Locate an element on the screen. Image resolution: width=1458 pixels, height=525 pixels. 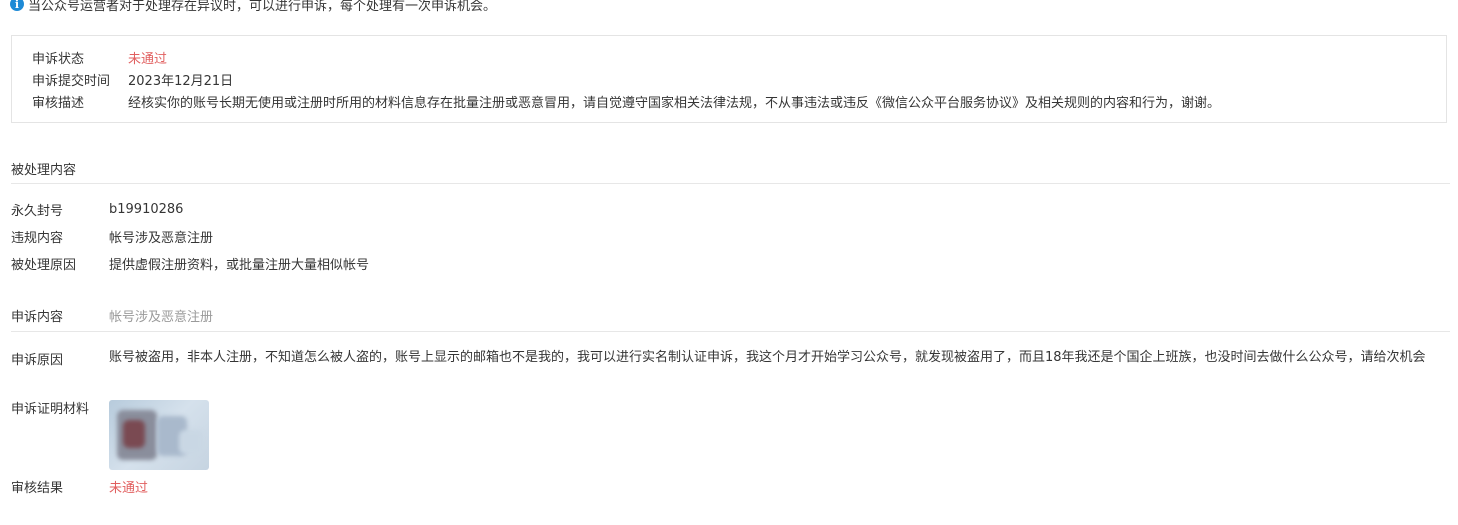
review-desc-label: 审核描述 is located at coordinates (58, 103).